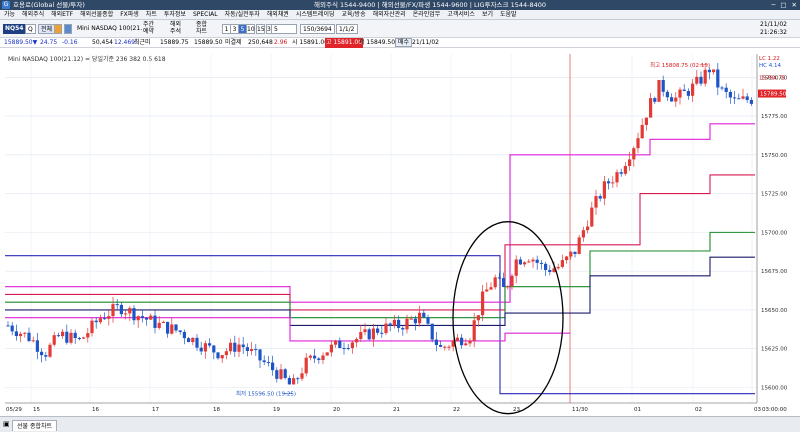 The width and height of the screenshot is (800, 432). Describe the element at coordinates (30, 29) in the screenshot. I see `search-button: Q` at that location.